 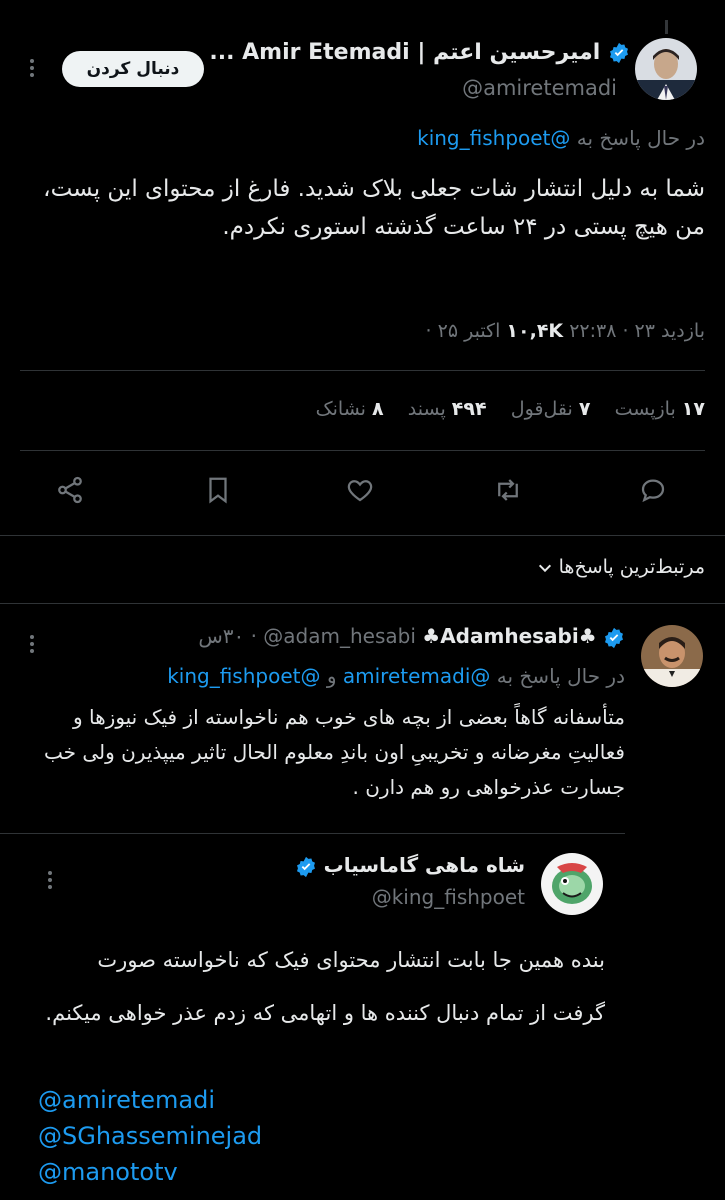 What do you see at coordinates (572, 884) in the screenshot?
I see `quoted-author-avatar` at bounding box center [572, 884].